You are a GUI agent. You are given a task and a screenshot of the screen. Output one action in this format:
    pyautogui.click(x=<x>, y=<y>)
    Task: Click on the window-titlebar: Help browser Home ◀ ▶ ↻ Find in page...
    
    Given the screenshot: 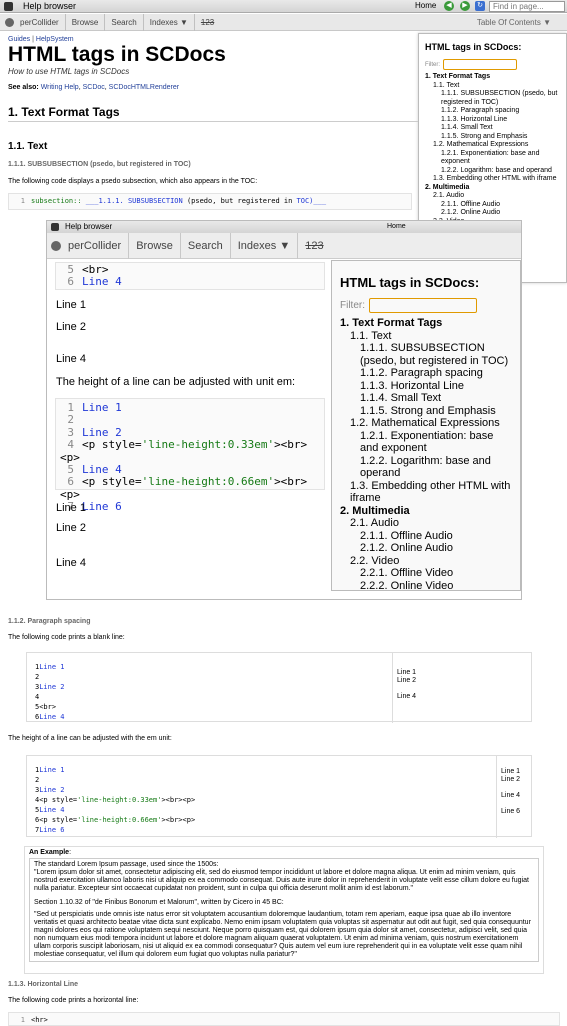 What is the action you would take?
    pyautogui.click(x=283, y=6)
    